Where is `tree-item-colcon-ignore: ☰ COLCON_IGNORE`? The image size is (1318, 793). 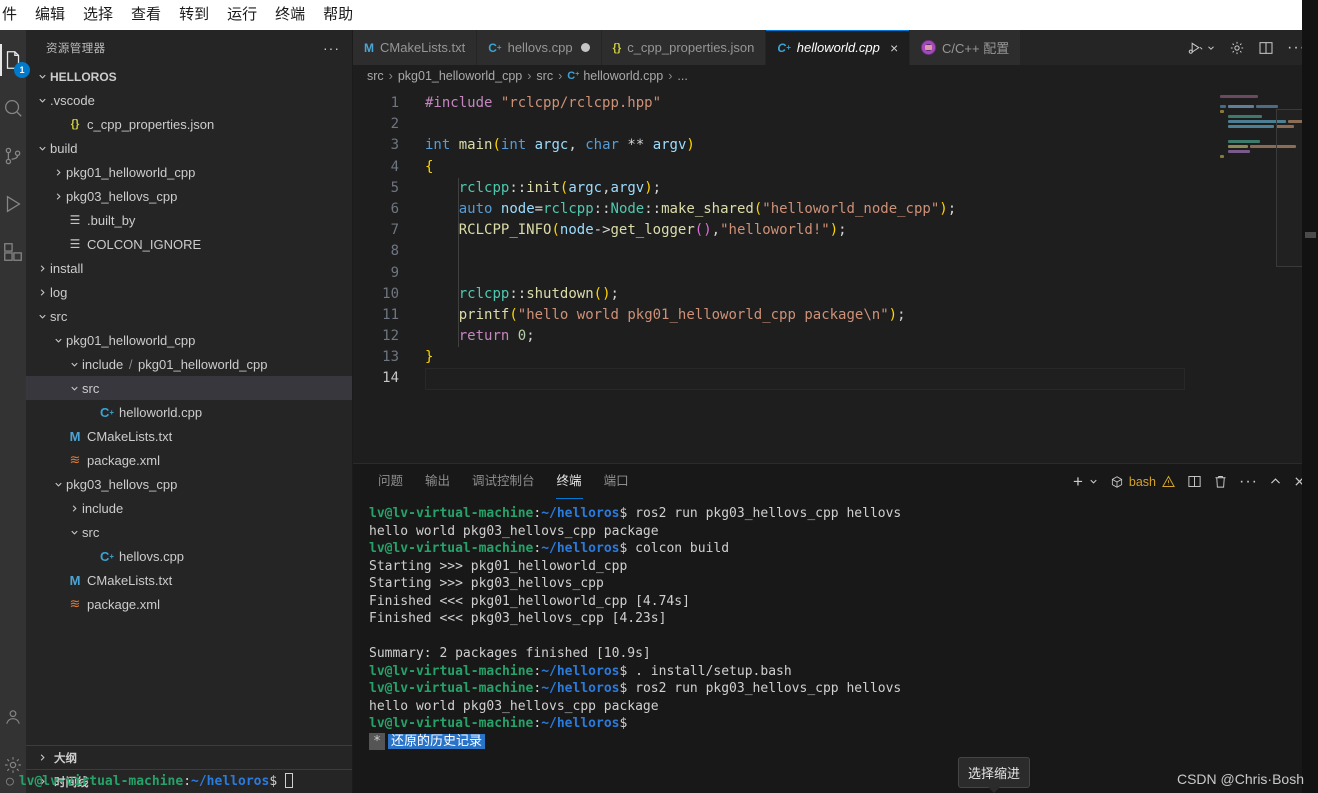 tree-item-colcon-ignore: ☰ COLCON_IGNORE is located at coordinates (189, 244).